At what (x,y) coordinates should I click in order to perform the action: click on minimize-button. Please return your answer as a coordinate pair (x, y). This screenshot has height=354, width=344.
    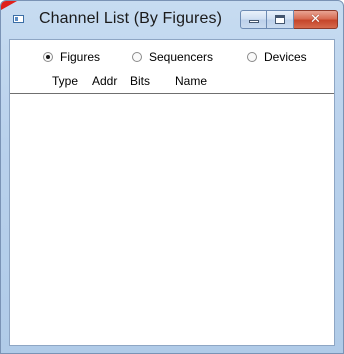
    Looking at the image, I should click on (253, 19).